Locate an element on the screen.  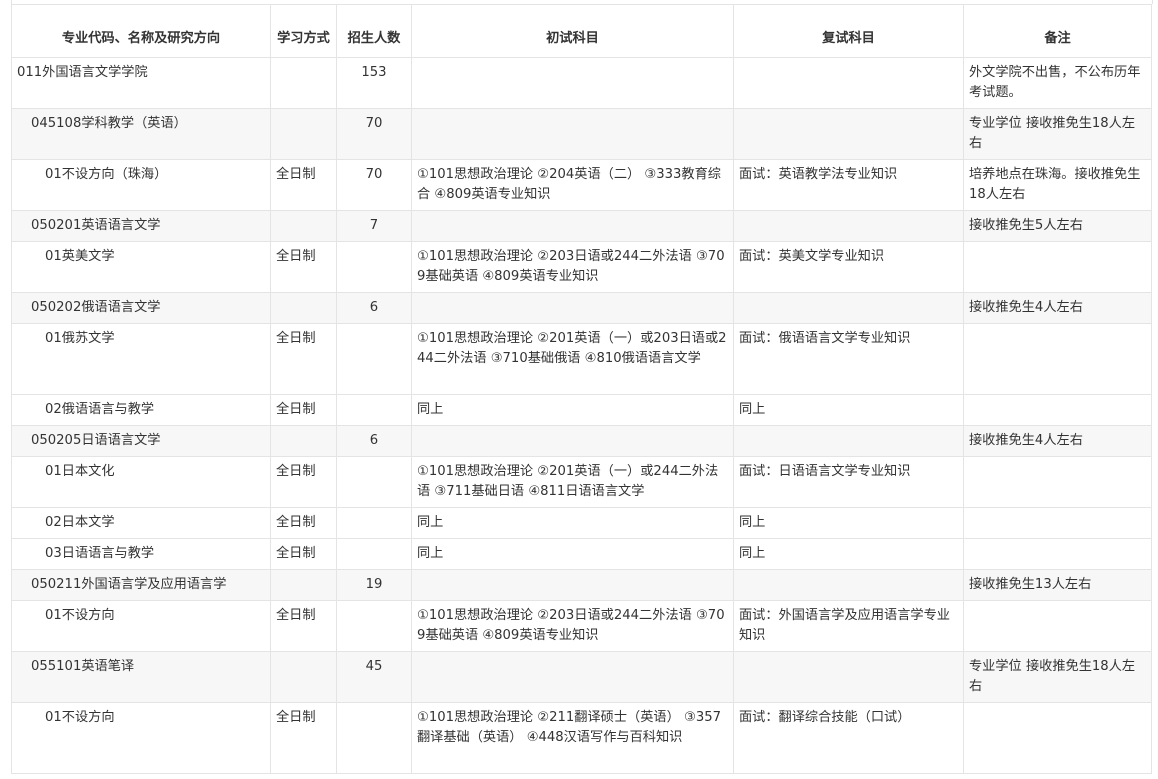
table-row: 02日本文学 全日制 同上 同上 is located at coordinates (581, 523).